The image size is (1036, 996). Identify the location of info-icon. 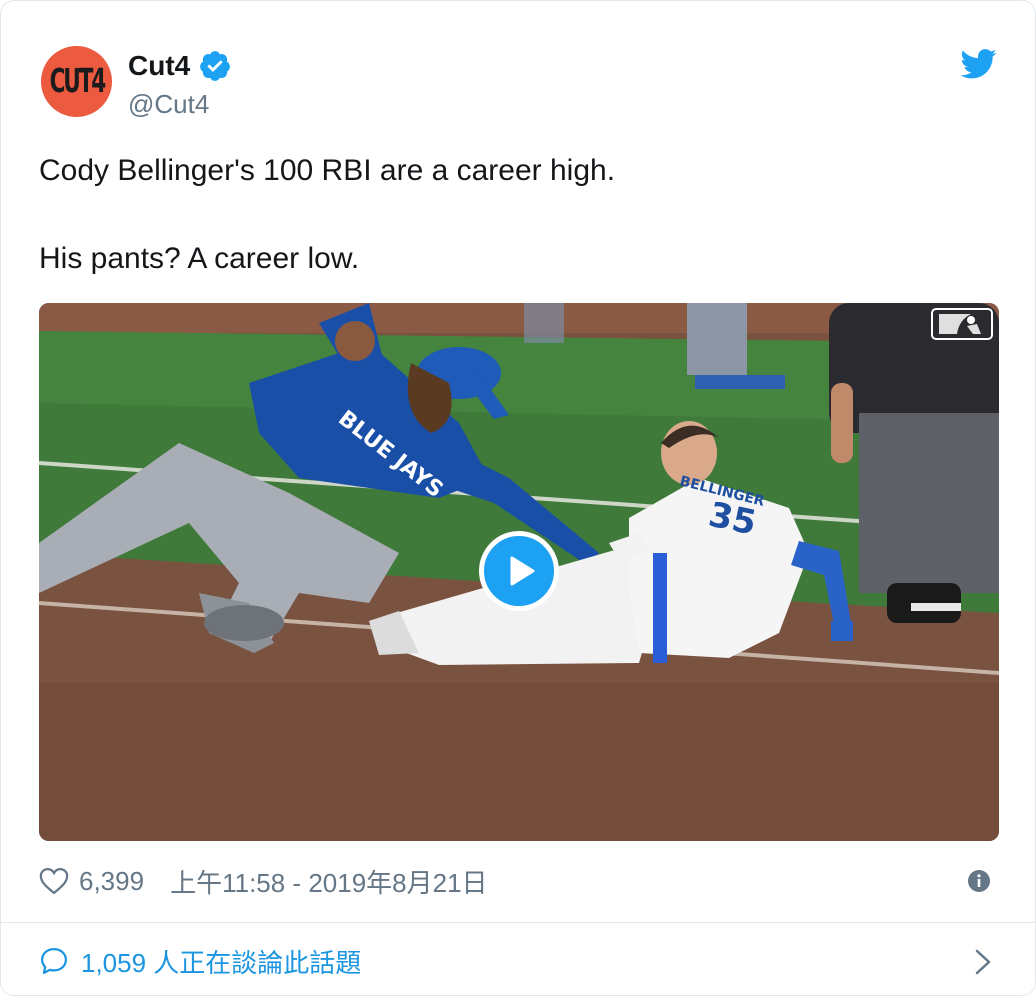
(979, 881).